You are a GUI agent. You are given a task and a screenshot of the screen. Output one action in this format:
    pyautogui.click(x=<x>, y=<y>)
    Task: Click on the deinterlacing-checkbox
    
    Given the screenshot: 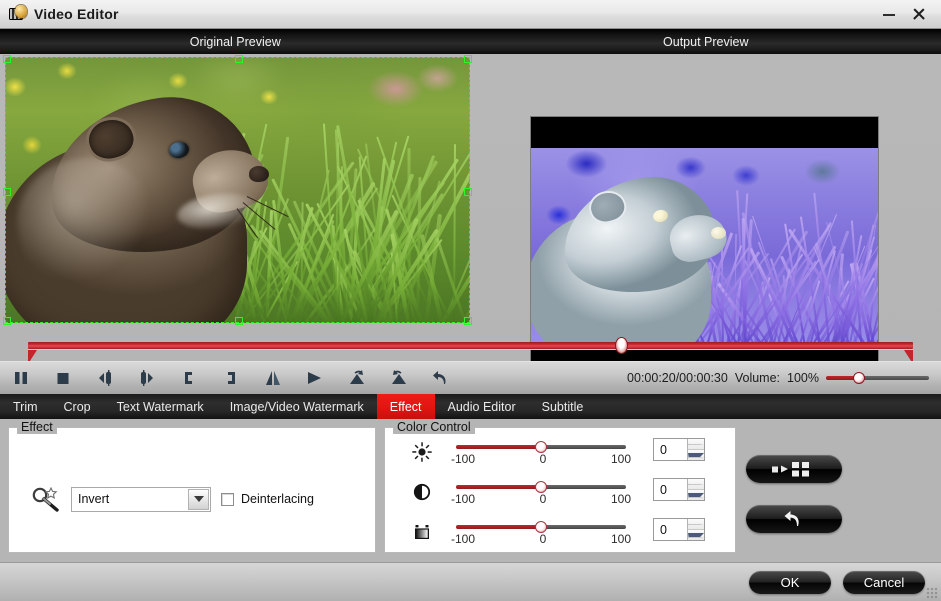 What is the action you would take?
    pyautogui.click(x=227, y=499)
    